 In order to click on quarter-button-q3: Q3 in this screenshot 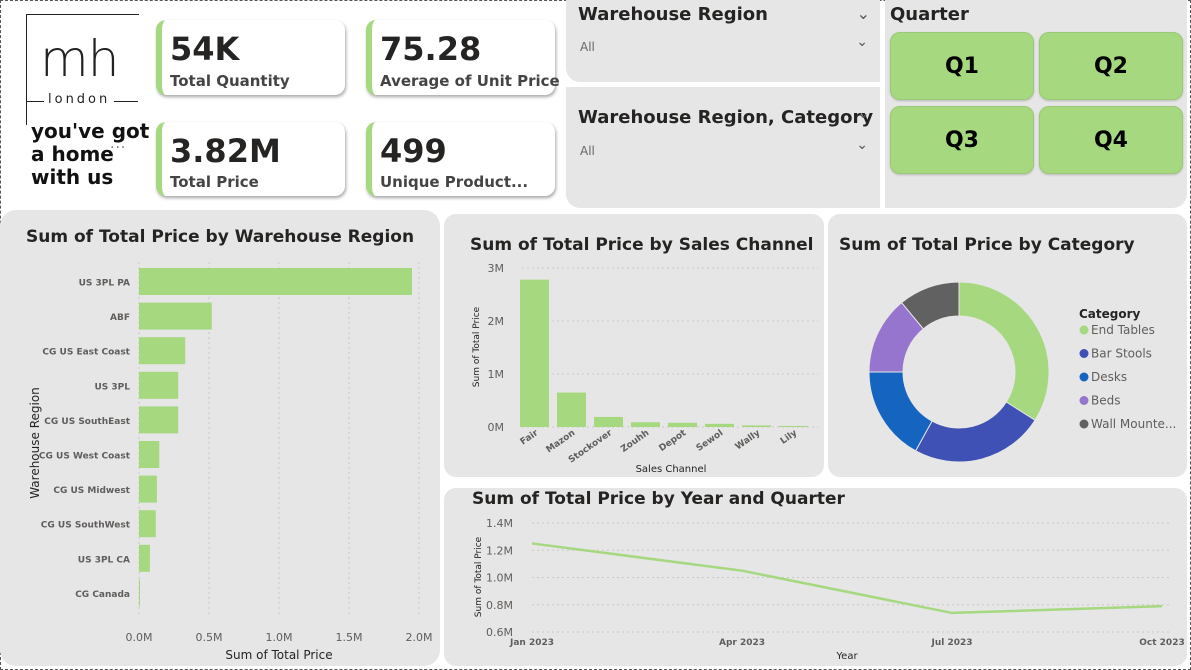, I will do `click(962, 140)`.